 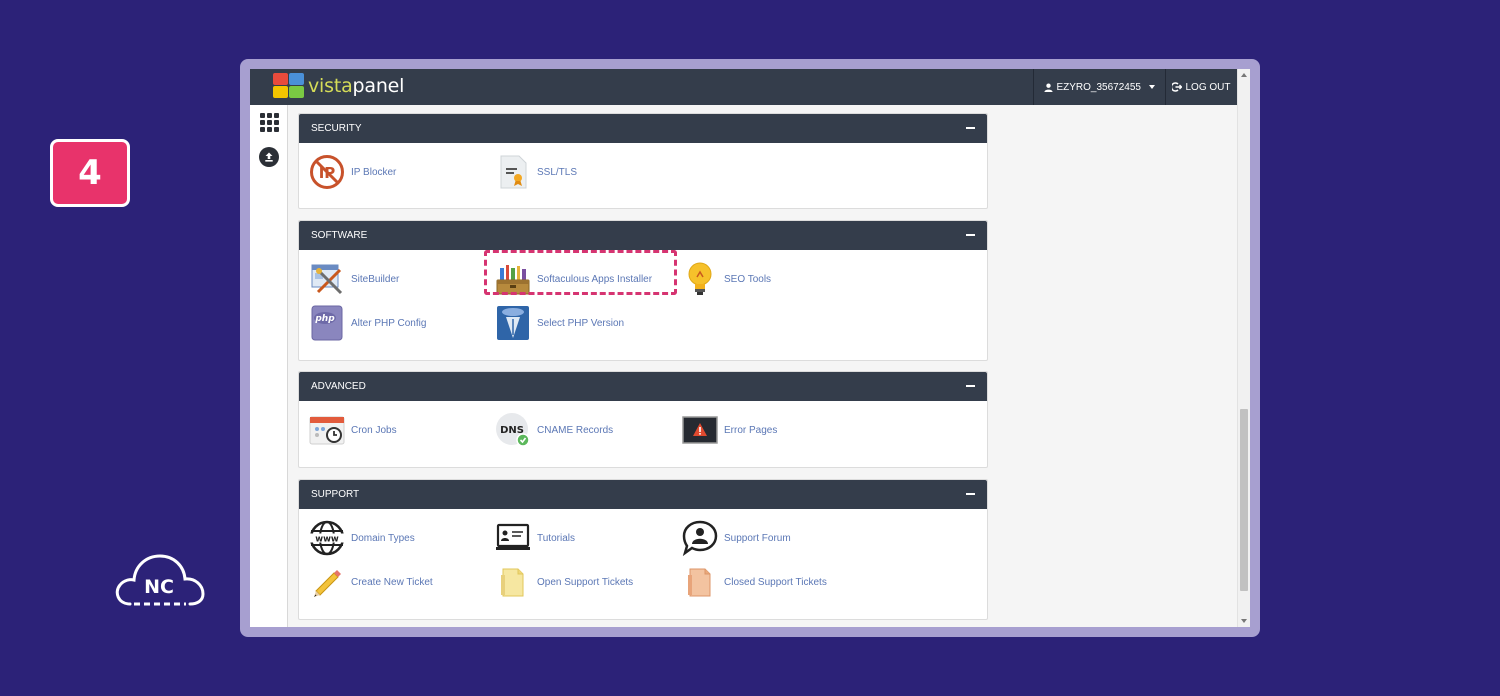 I want to click on item-label: Tutorials, so click(x=556, y=538).